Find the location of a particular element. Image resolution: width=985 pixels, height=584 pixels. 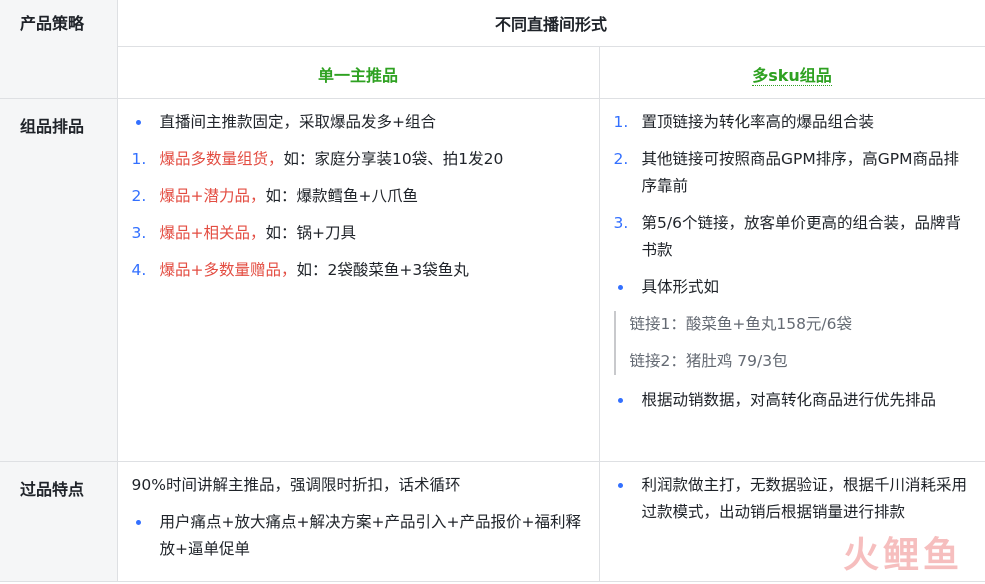

group-multi-item: 2. 其他链接可按照商品GPM排序，高GPM商品排序靠前 is located at coordinates (792, 173).